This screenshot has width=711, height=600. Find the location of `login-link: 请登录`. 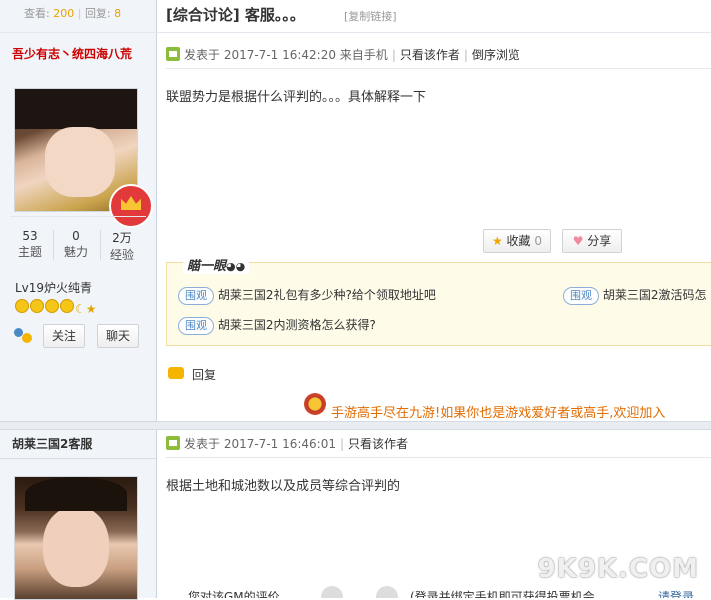

login-link: 请登录 is located at coordinates (676, 593).